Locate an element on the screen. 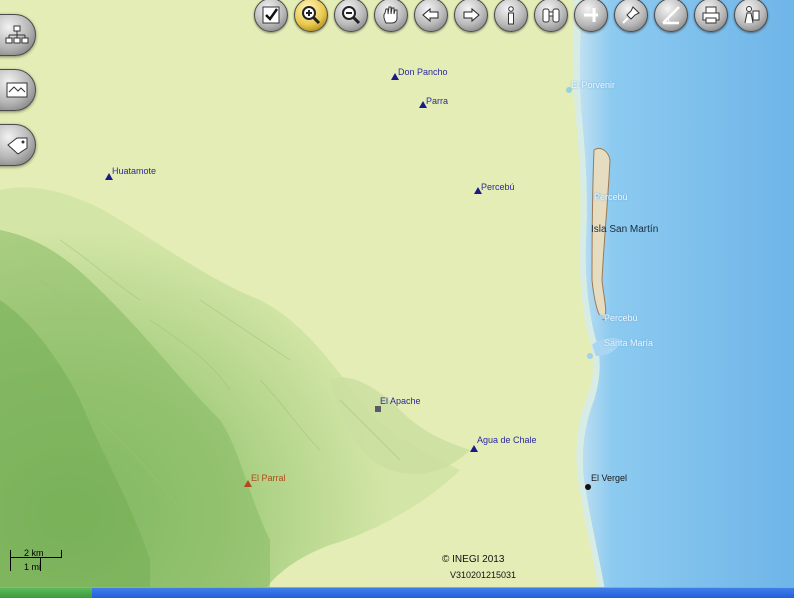  pin-icon is located at coordinates (631, 15).